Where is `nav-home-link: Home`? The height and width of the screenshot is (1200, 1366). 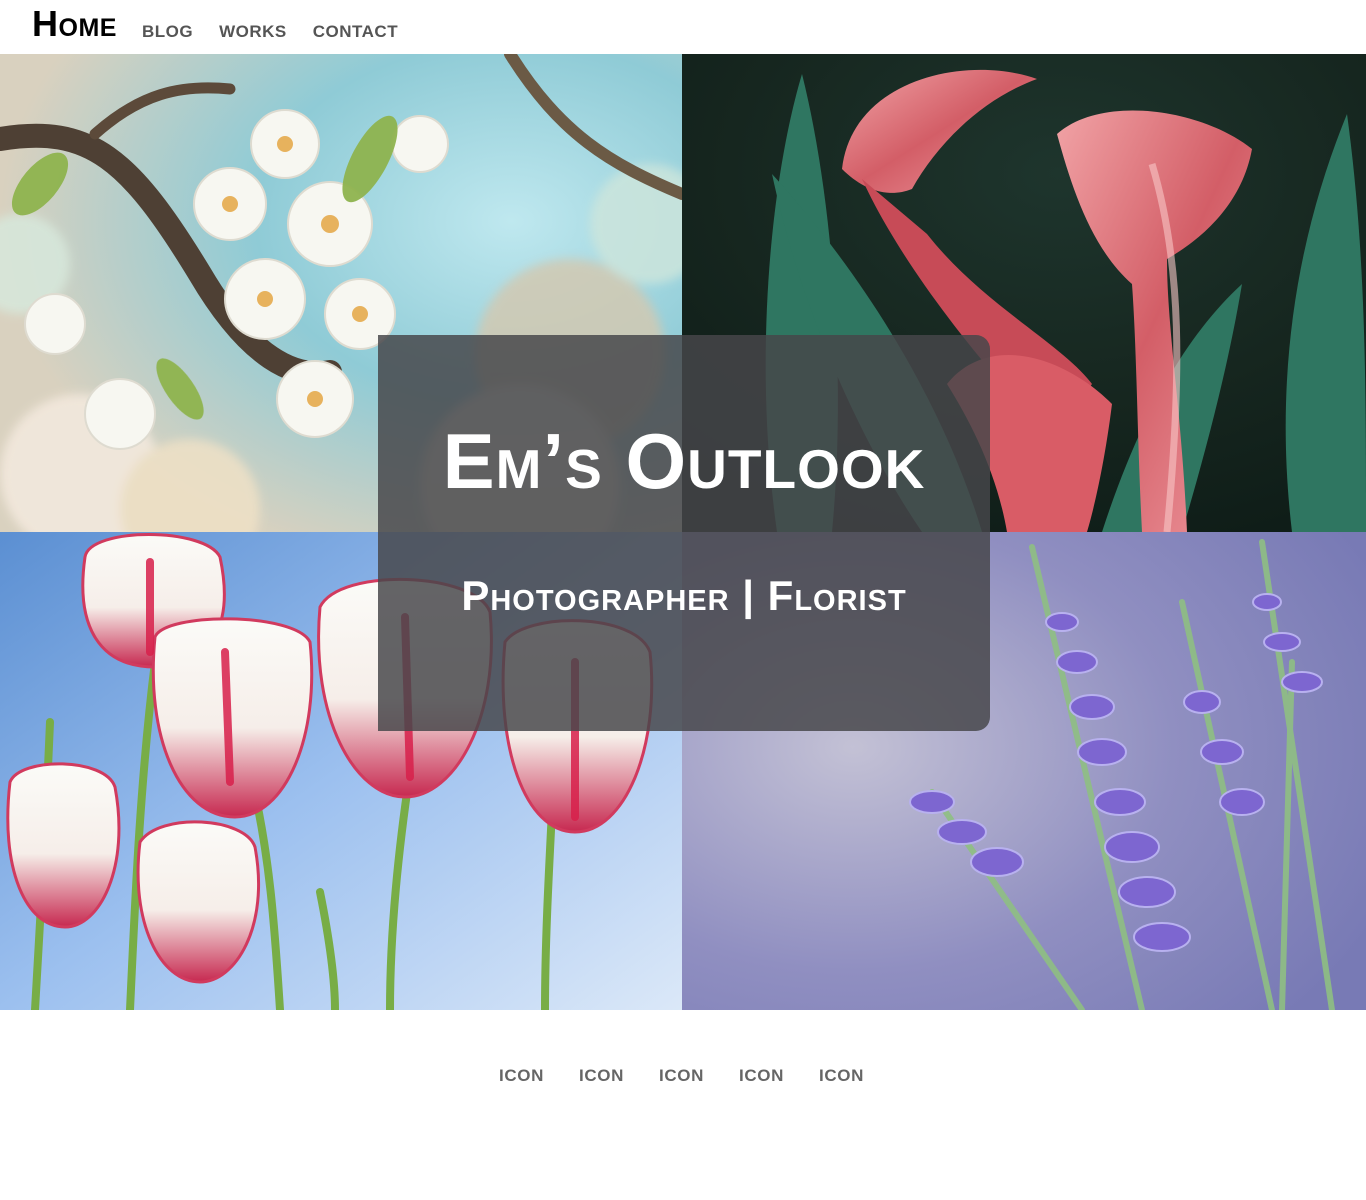 nav-home-link: Home is located at coordinates (74, 24).